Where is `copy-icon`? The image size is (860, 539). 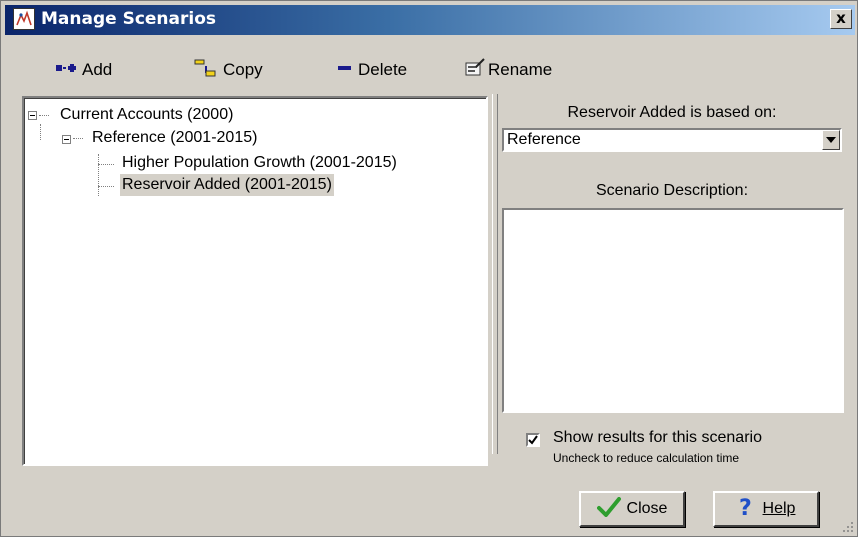
copy-icon is located at coordinates (205, 70).